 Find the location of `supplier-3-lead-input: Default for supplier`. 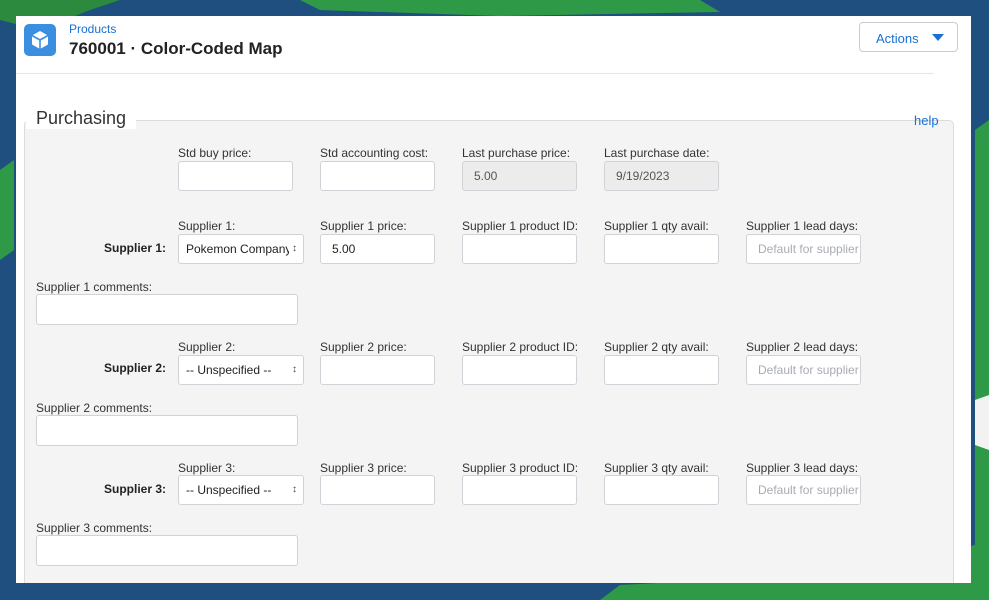

supplier-3-lead-input: Default for supplier is located at coordinates (803, 490).